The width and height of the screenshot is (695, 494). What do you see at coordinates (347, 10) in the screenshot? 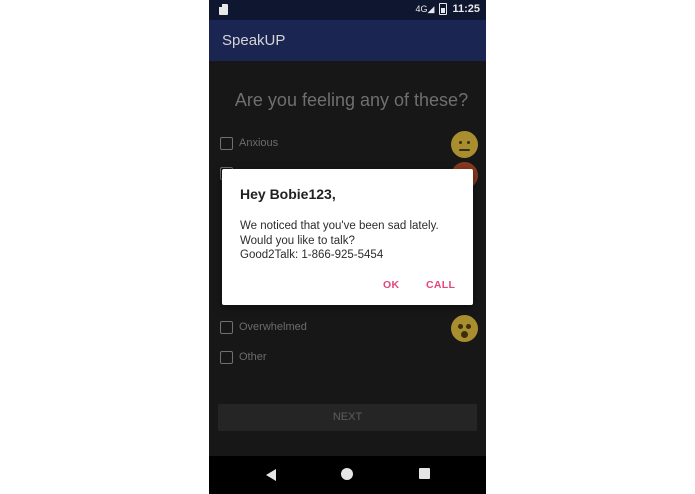
I see `status-bar: 4G◢ 11:25` at bounding box center [347, 10].